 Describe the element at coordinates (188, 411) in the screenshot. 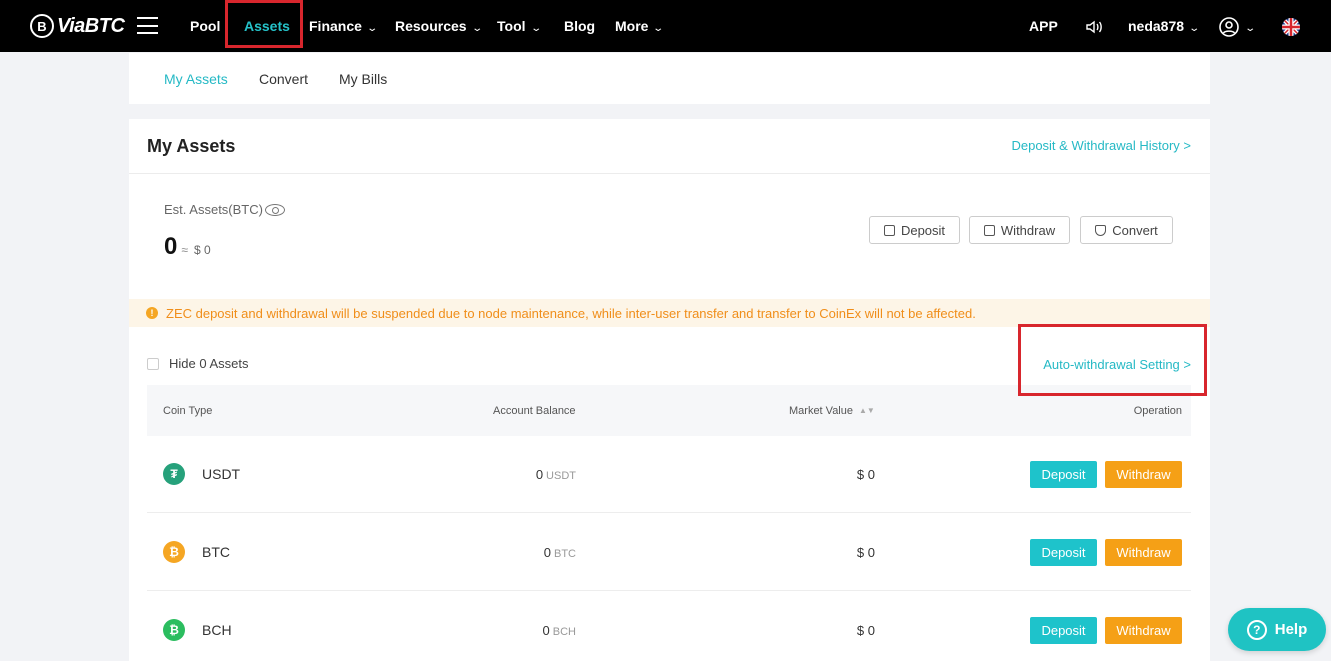

I see `header-coin-type: Coin Type` at that location.